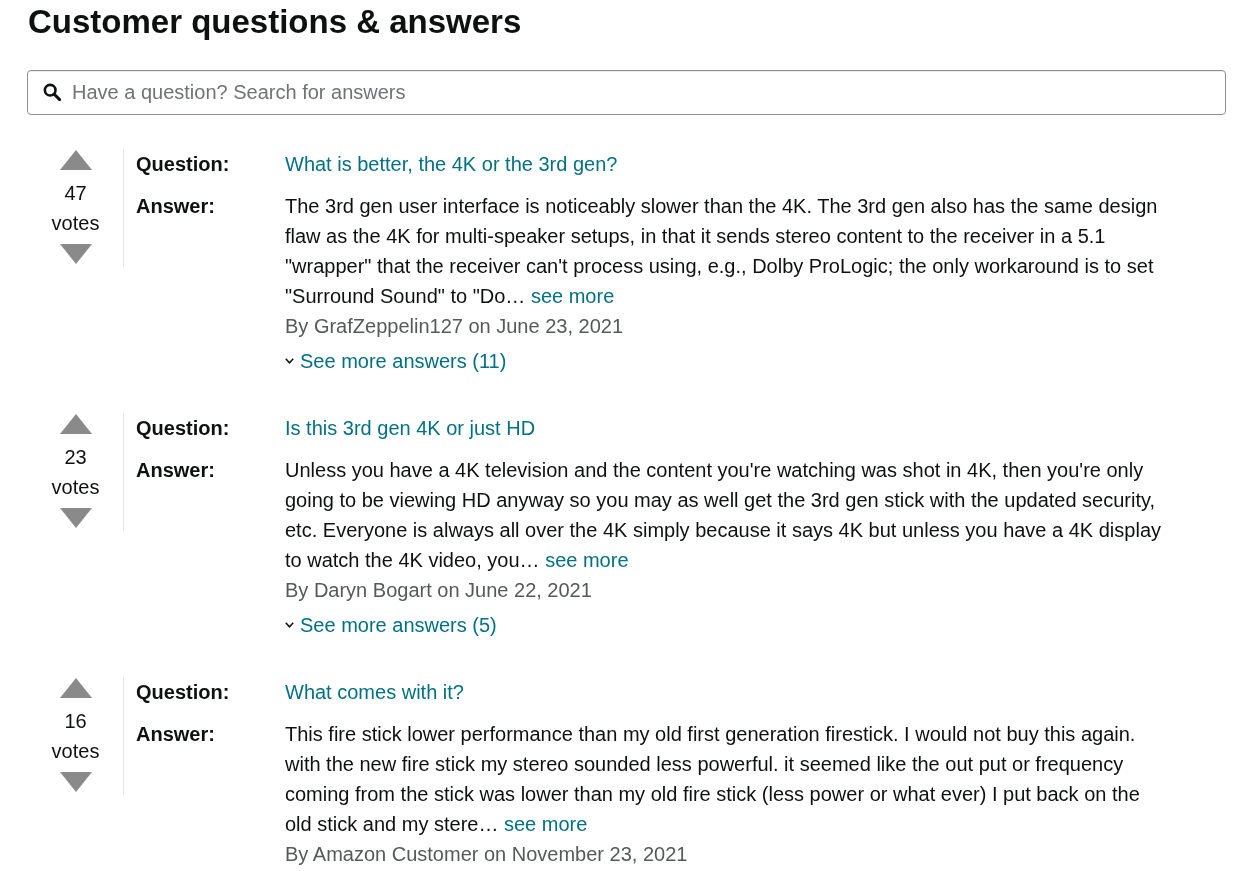 This screenshot has width=1237, height=871. What do you see at coordinates (486, 854) in the screenshot?
I see `answer-byline: By Amazon Customer on November 23, 2021` at bounding box center [486, 854].